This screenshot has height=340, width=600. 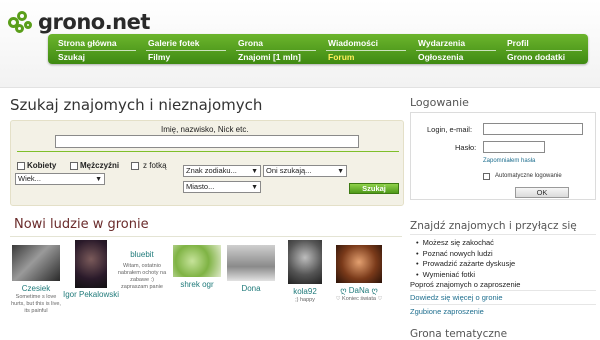 I want to click on name-search-input, so click(x=207, y=141).